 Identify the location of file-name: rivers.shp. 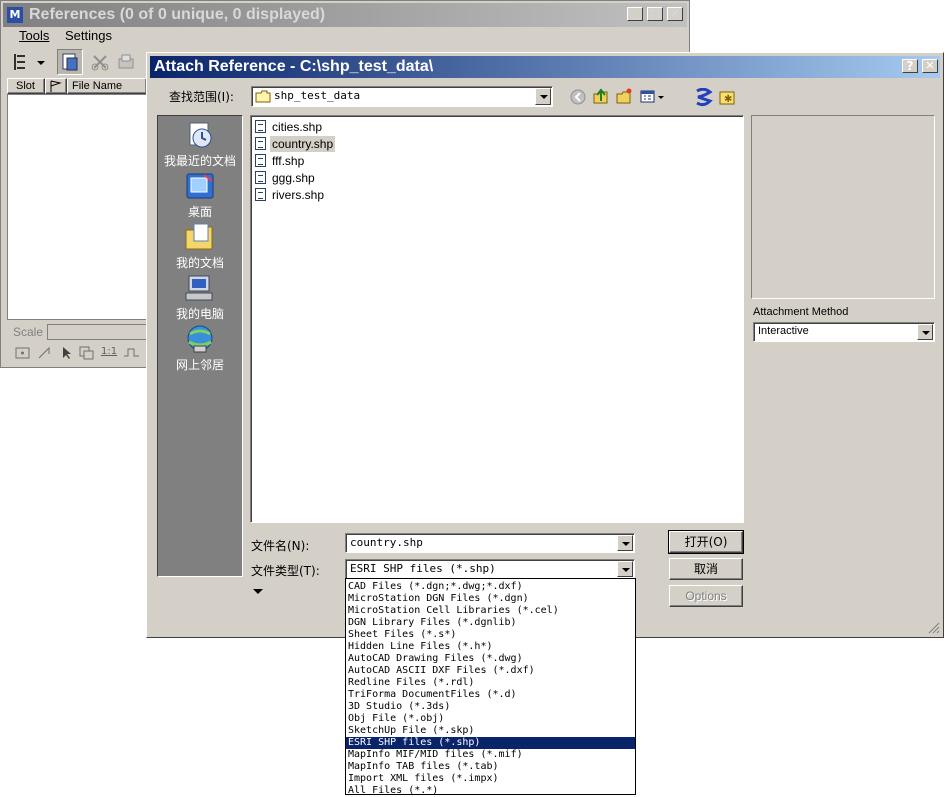
(298, 195).